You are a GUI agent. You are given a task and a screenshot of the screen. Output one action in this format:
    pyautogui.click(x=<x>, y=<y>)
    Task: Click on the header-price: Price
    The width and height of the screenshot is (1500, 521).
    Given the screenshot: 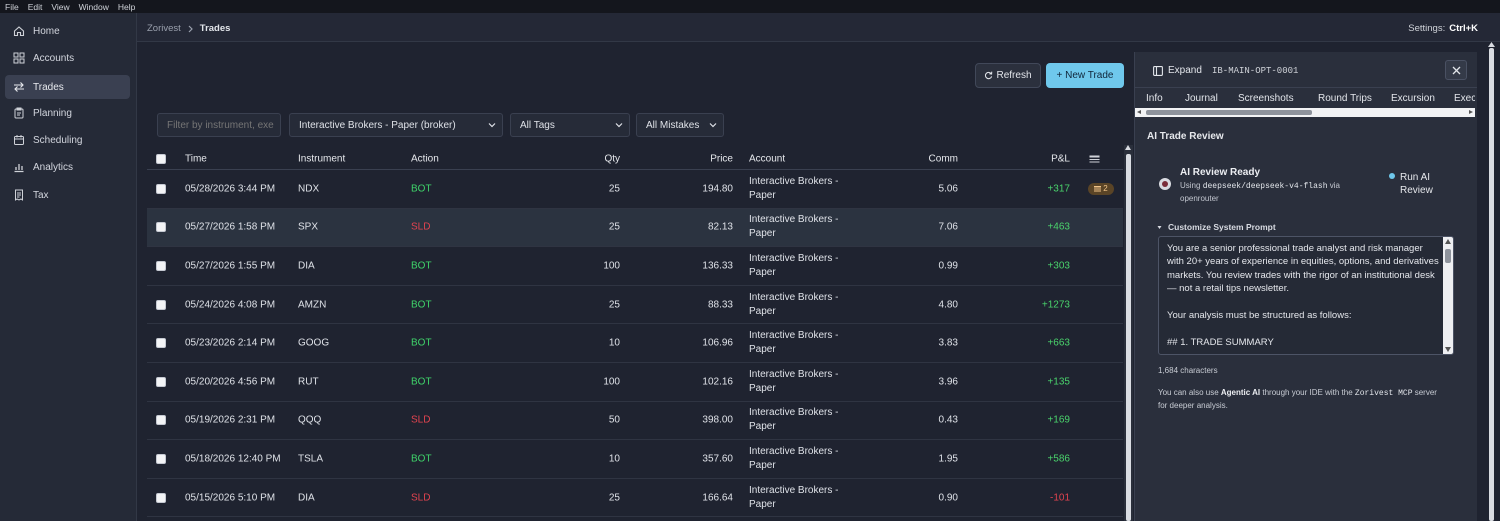 What is the action you would take?
    pyautogui.click(x=721, y=158)
    